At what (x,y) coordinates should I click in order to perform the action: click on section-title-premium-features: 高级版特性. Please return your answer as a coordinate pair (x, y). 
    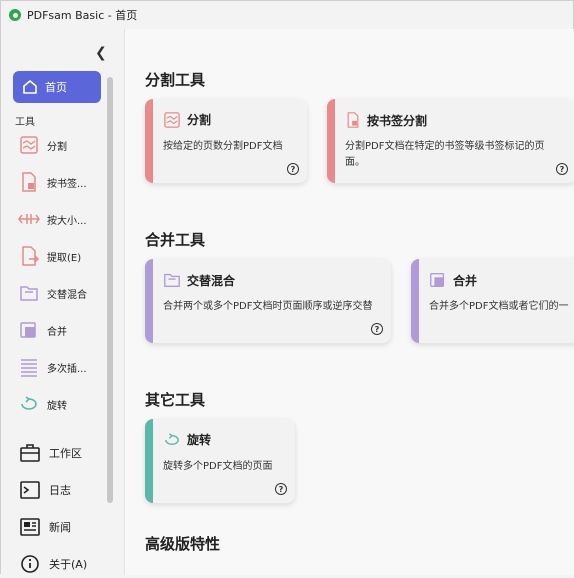
    Looking at the image, I should click on (183, 544).